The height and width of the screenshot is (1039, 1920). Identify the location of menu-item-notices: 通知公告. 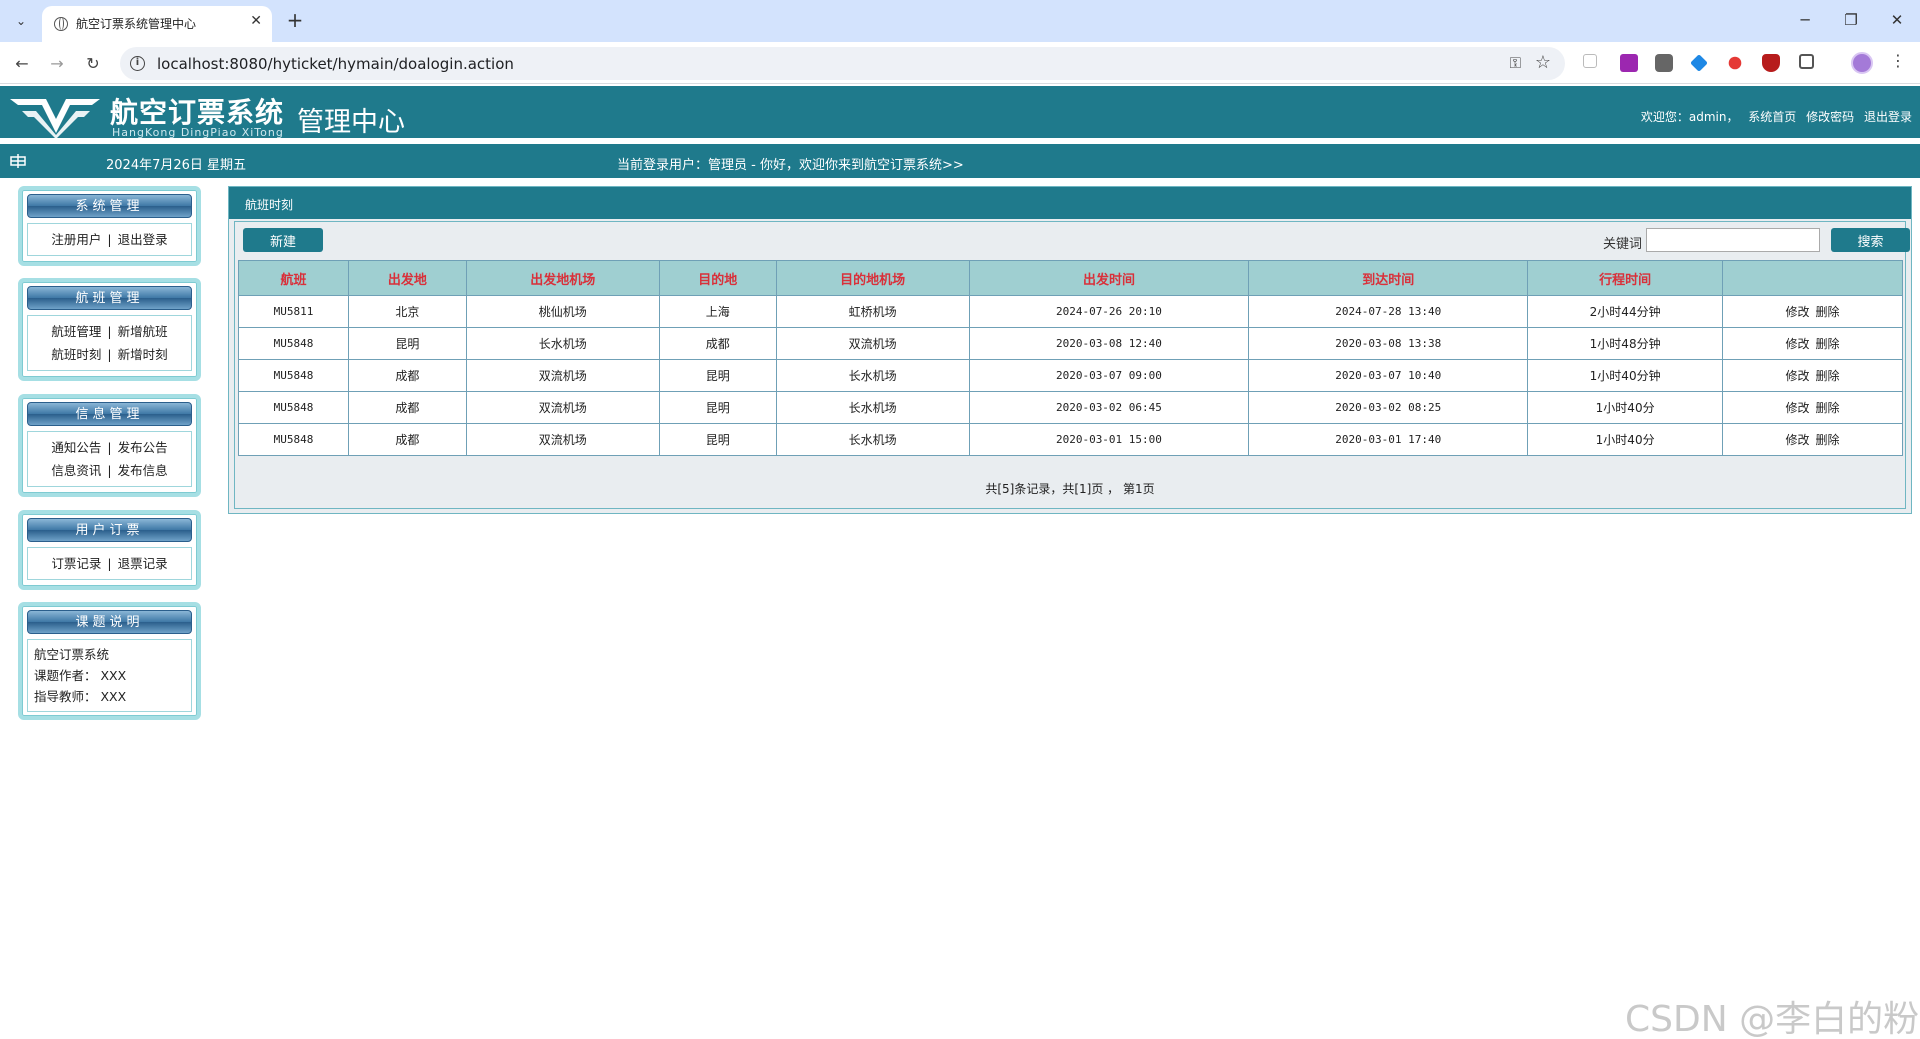
(76, 447).